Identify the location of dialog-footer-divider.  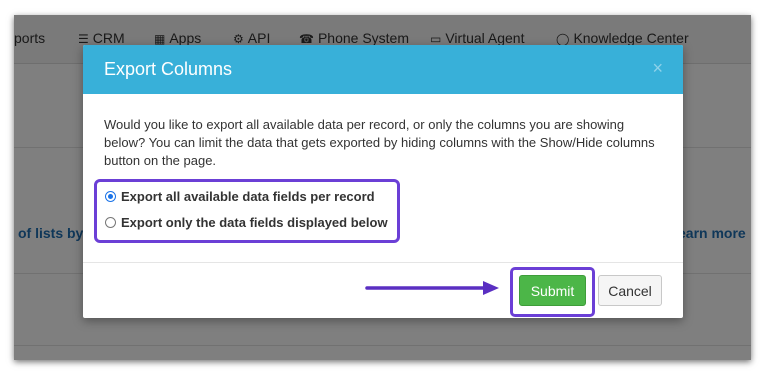
(383, 262).